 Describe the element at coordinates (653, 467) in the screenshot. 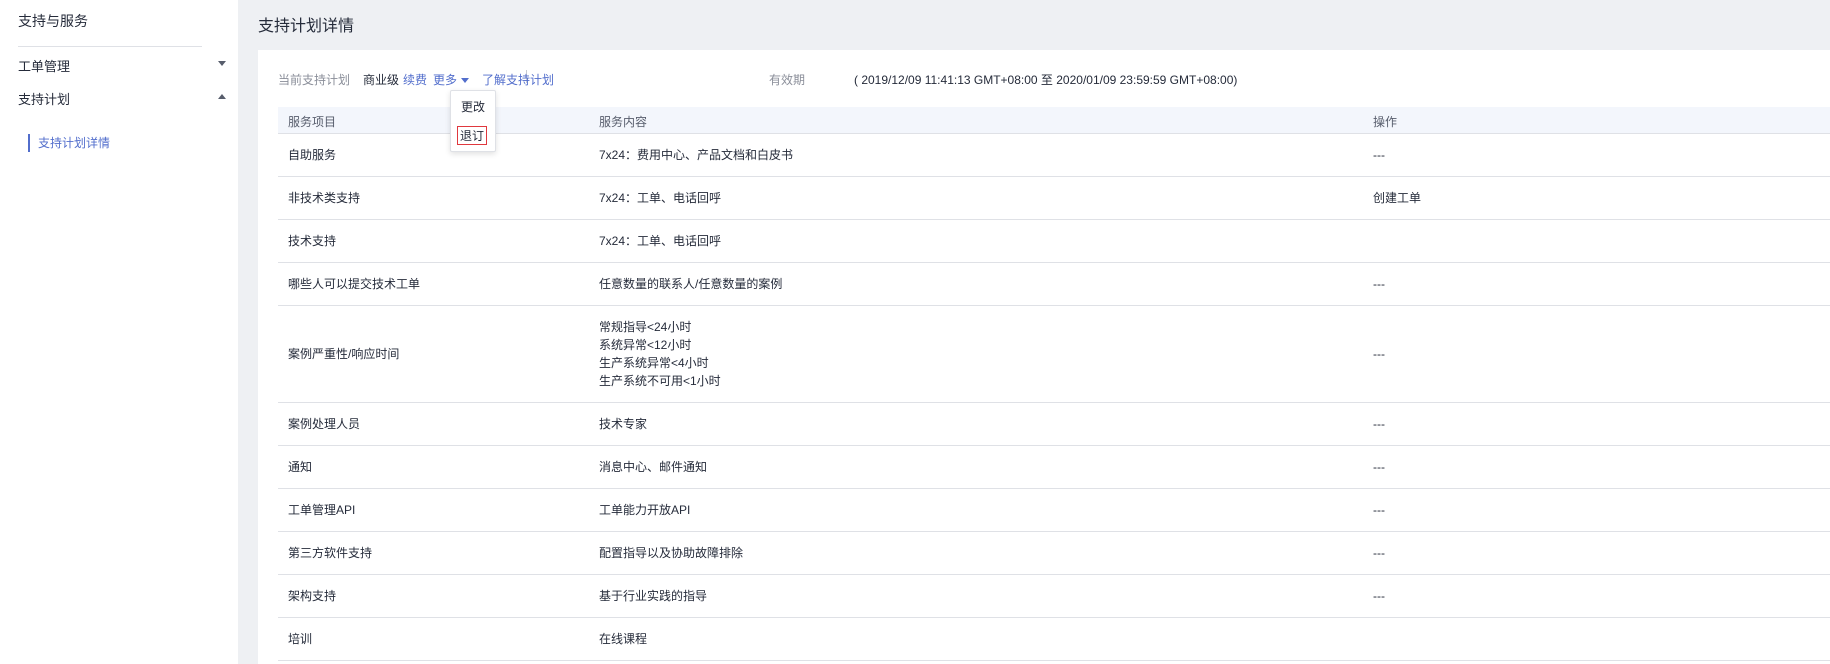

I see `cell-content: 消息中心、邮件通知` at that location.